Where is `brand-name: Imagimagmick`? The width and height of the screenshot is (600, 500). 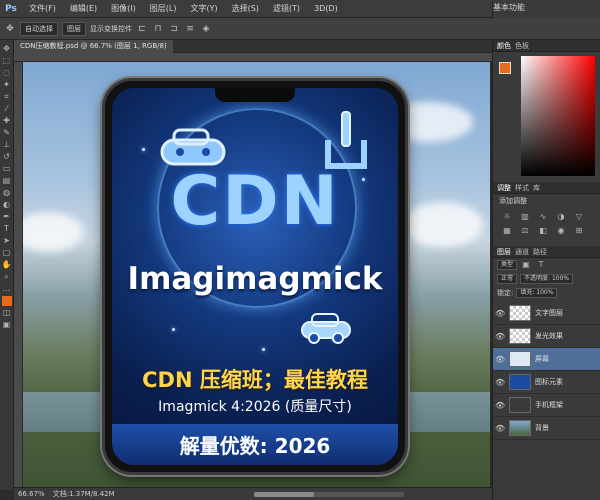
brand-name: Imagimagmick is located at coordinates (255, 279).